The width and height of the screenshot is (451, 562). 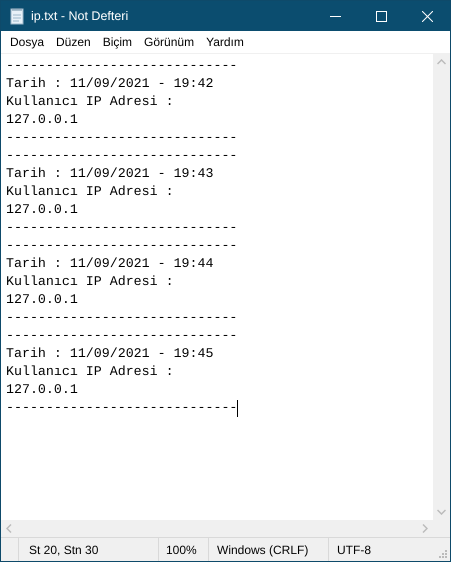 What do you see at coordinates (117, 42) in the screenshot?
I see `menu-item: Biçim` at bounding box center [117, 42].